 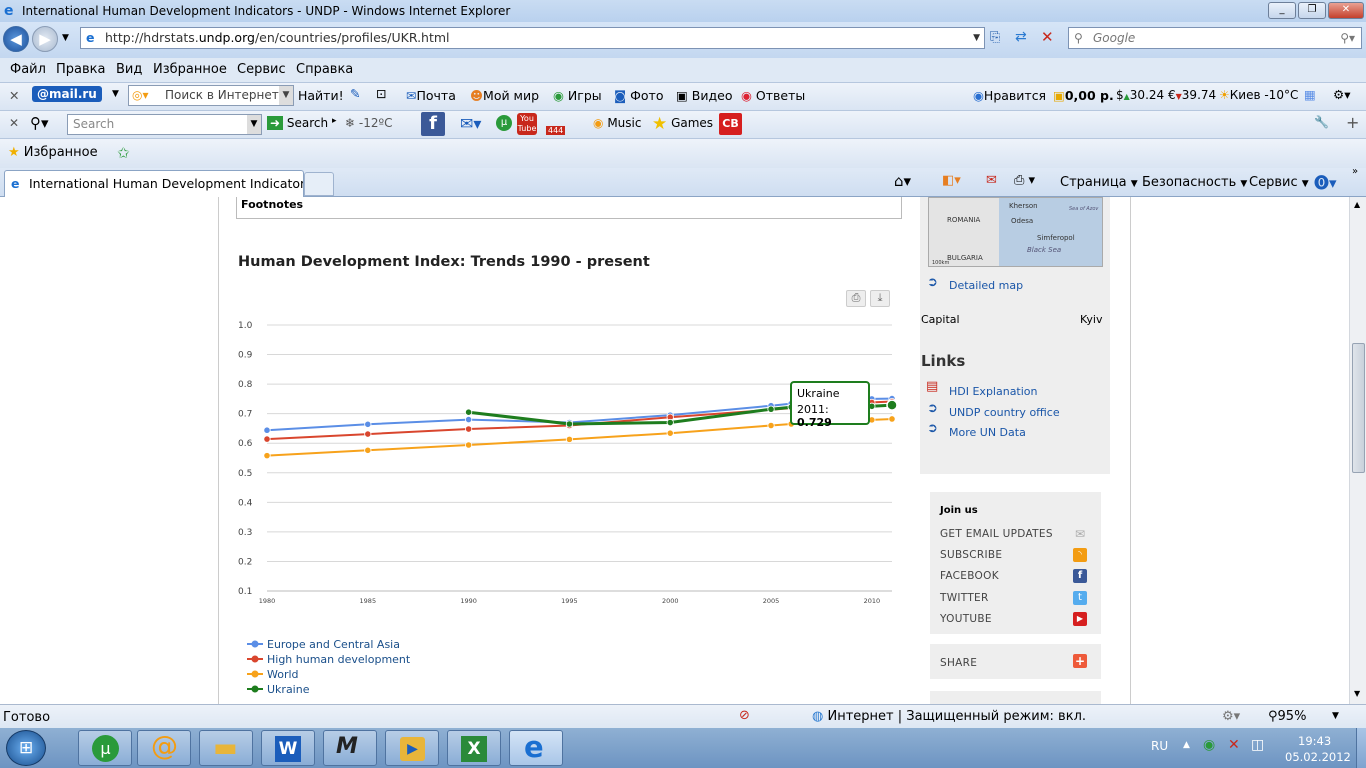 I want to click on notifications-icon: 444, so click(x=559, y=124).